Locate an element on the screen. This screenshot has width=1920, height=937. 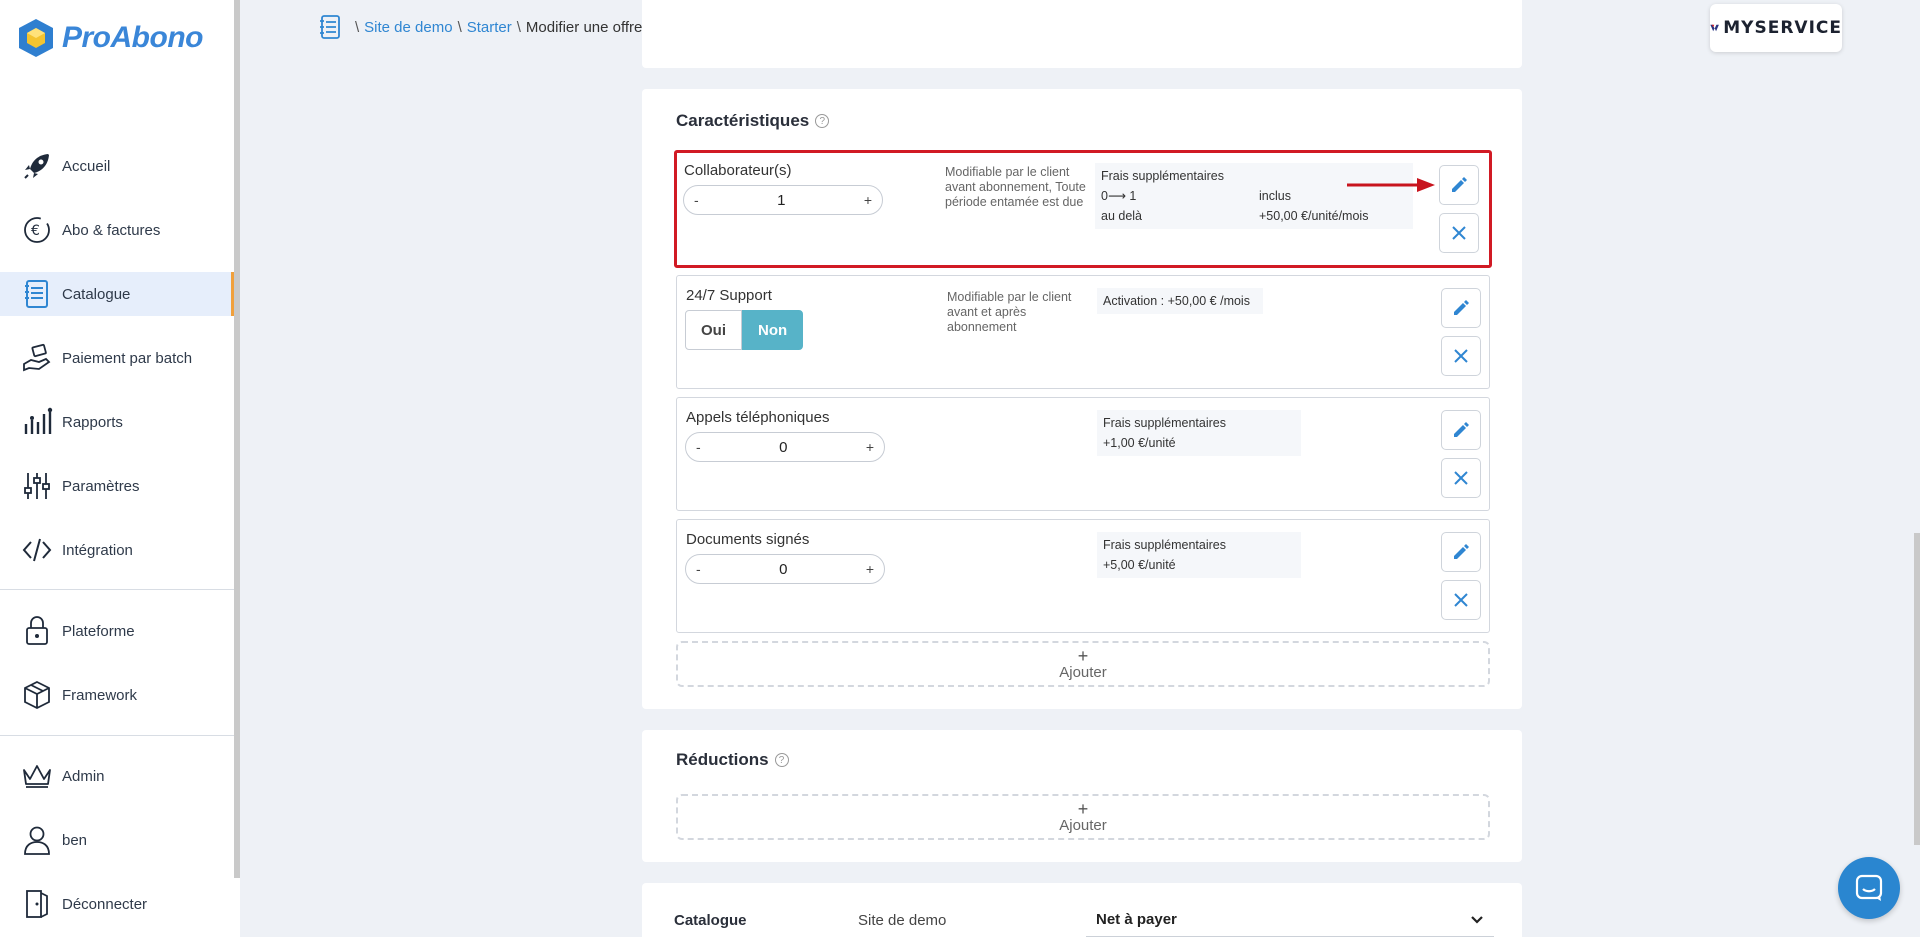
logo-text: ProAbono is located at coordinates (132, 37).